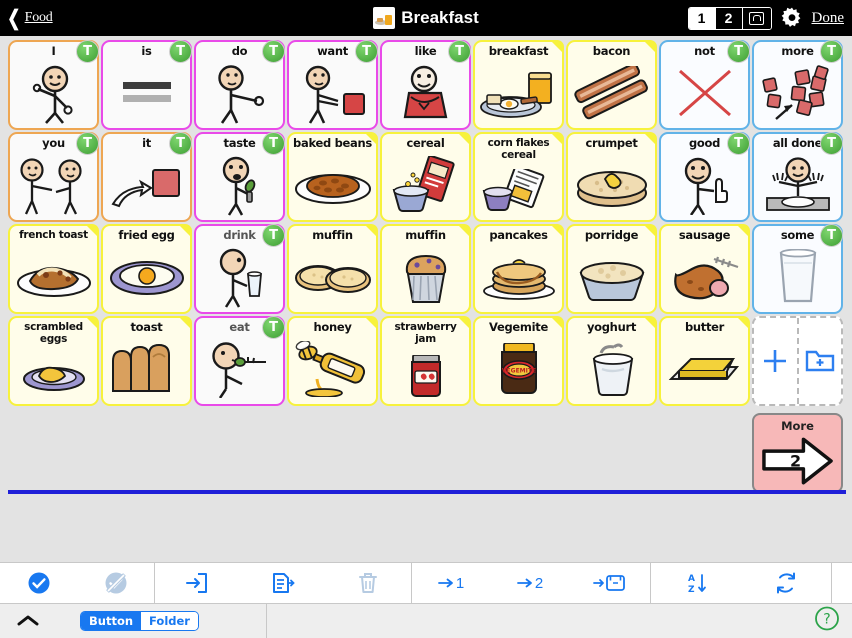  Describe the element at coordinates (518, 269) in the screenshot. I see `grid-button-pancakes: pancakes` at that location.